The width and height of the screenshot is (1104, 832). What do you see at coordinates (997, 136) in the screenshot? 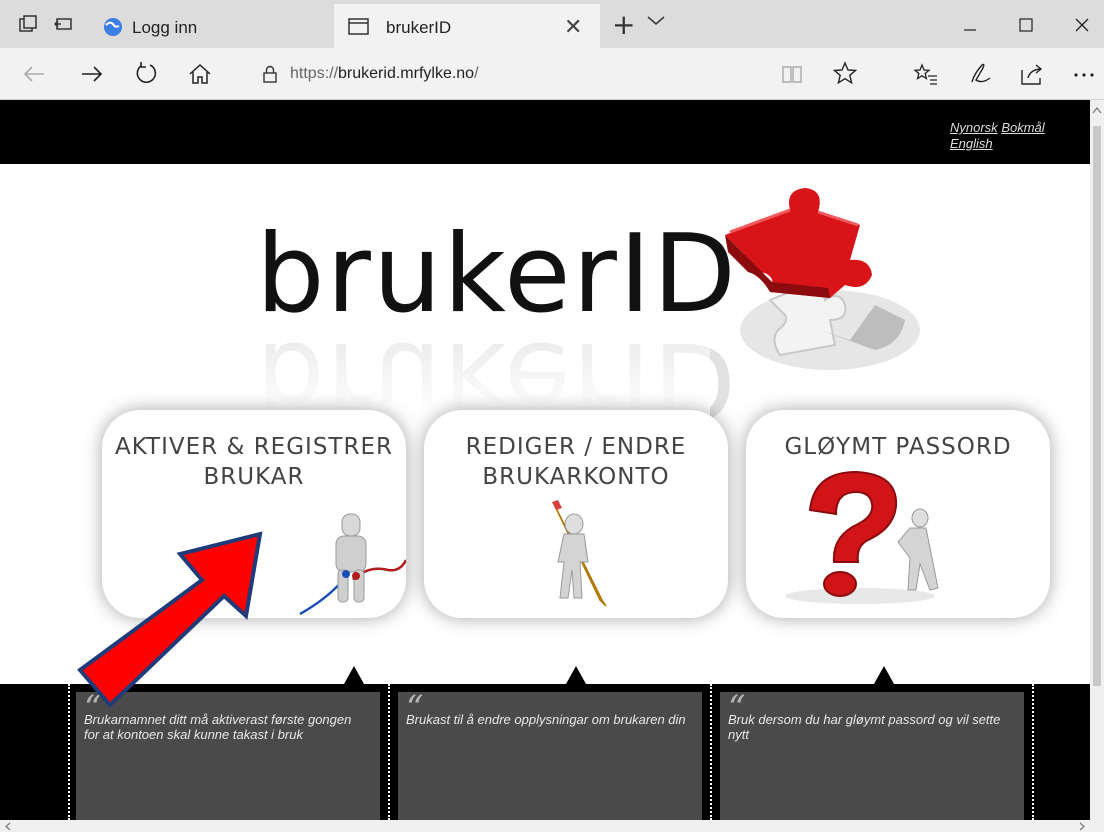
I see `language-links: Nynorsk Bokmål English` at bounding box center [997, 136].